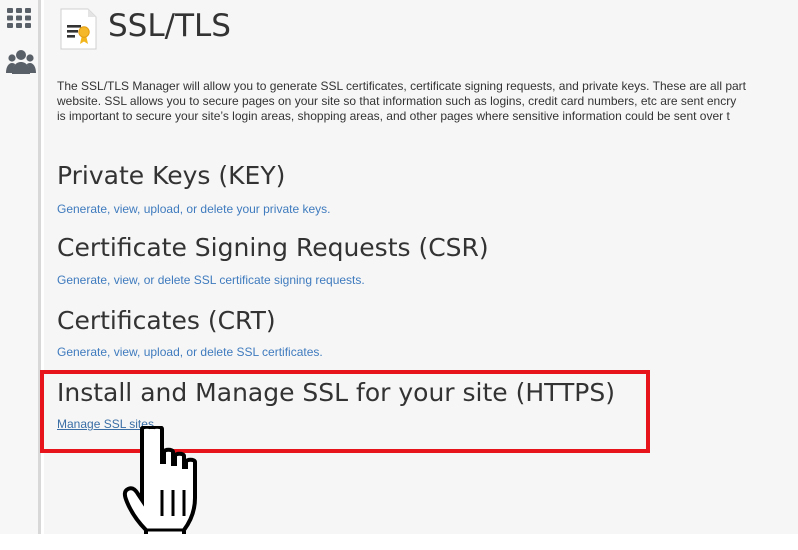 Image resolution: width=798 pixels, height=550 pixels. Describe the element at coordinates (21, 62) in the screenshot. I see `users-icon` at that location.